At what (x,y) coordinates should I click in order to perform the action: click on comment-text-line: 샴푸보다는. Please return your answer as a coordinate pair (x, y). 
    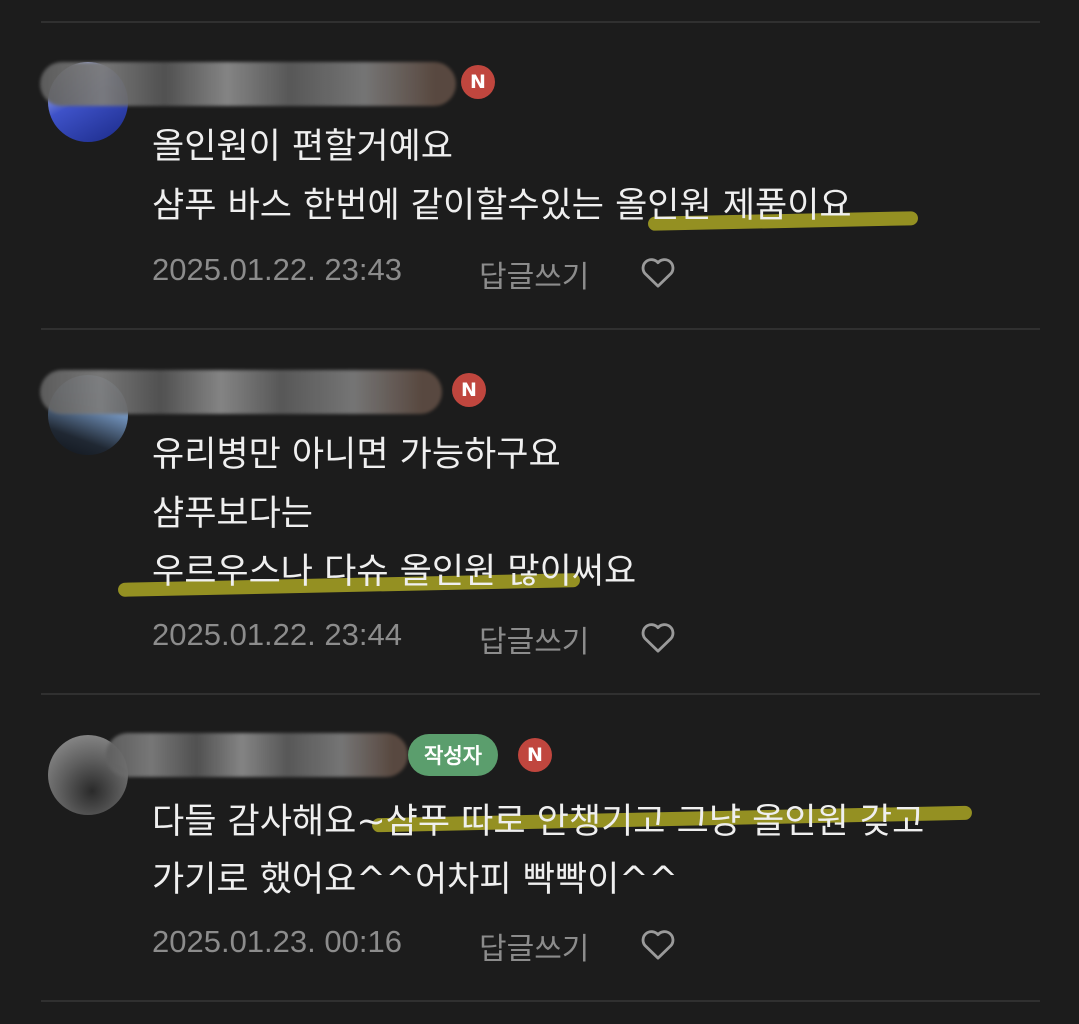
    Looking at the image, I should click on (233, 514).